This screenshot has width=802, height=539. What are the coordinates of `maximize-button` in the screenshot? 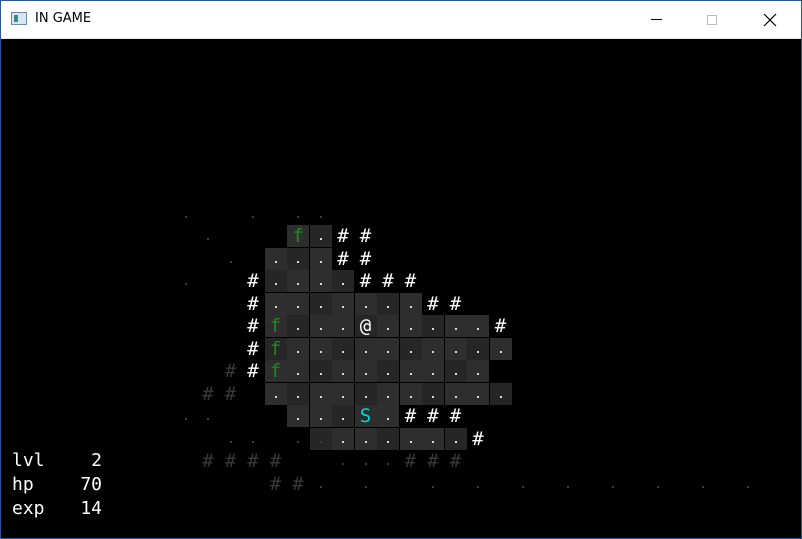 It's located at (712, 19).